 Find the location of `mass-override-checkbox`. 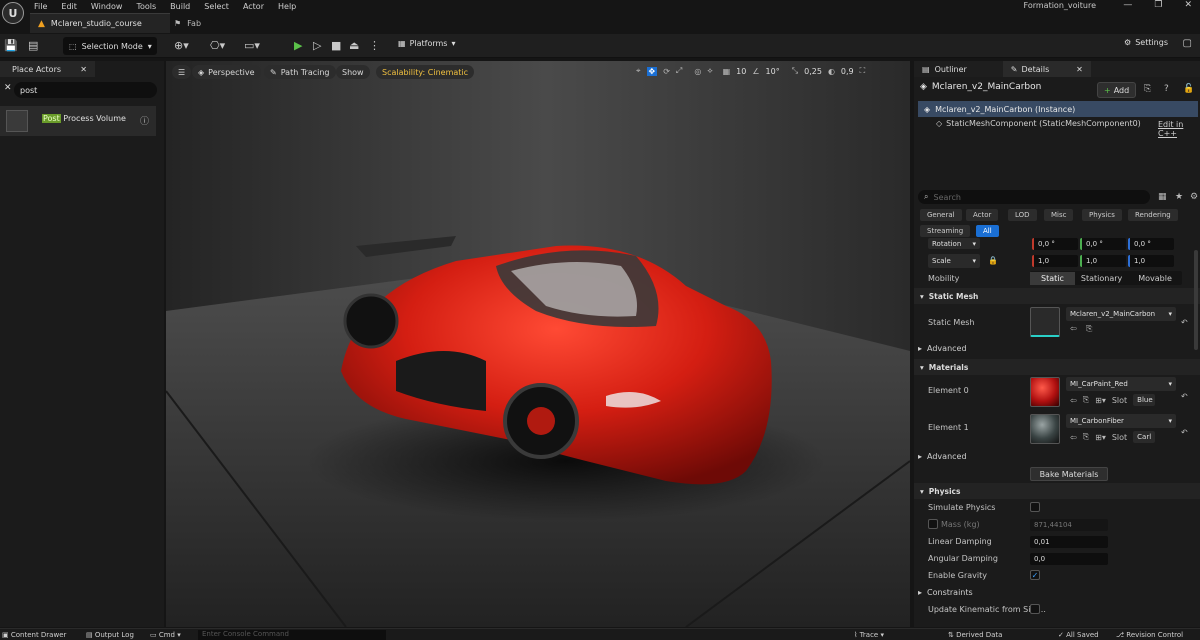

mass-override-checkbox is located at coordinates (933, 524).